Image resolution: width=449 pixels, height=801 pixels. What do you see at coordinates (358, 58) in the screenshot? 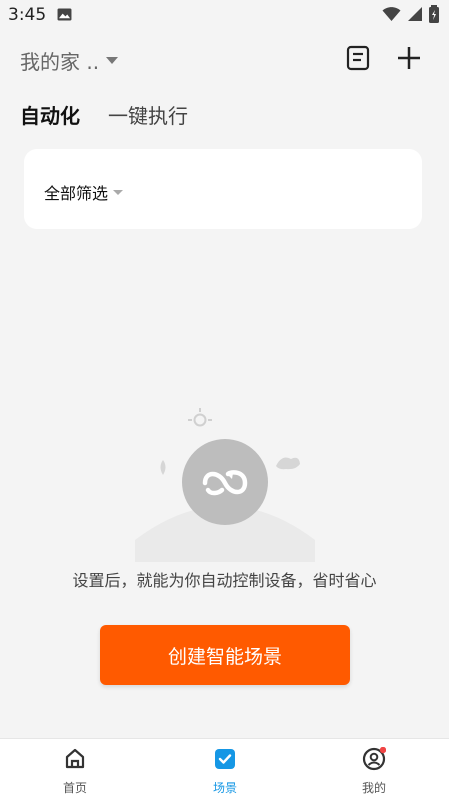
I see `document-icon` at bounding box center [358, 58].